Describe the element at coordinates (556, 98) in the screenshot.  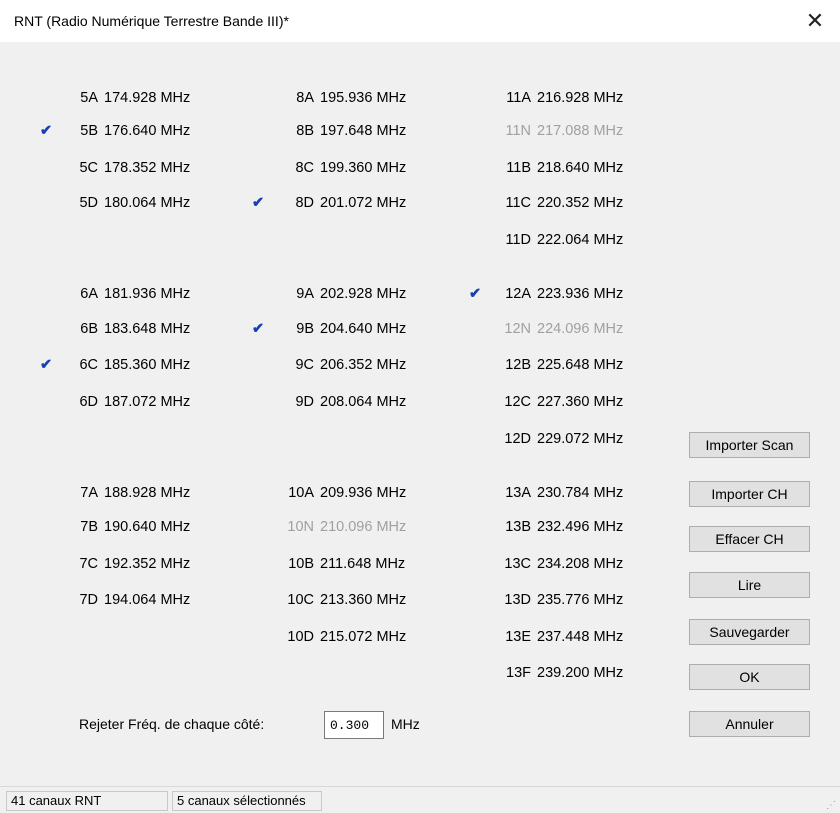
I see `channel-11a: 11A 216.928 MHz` at that location.